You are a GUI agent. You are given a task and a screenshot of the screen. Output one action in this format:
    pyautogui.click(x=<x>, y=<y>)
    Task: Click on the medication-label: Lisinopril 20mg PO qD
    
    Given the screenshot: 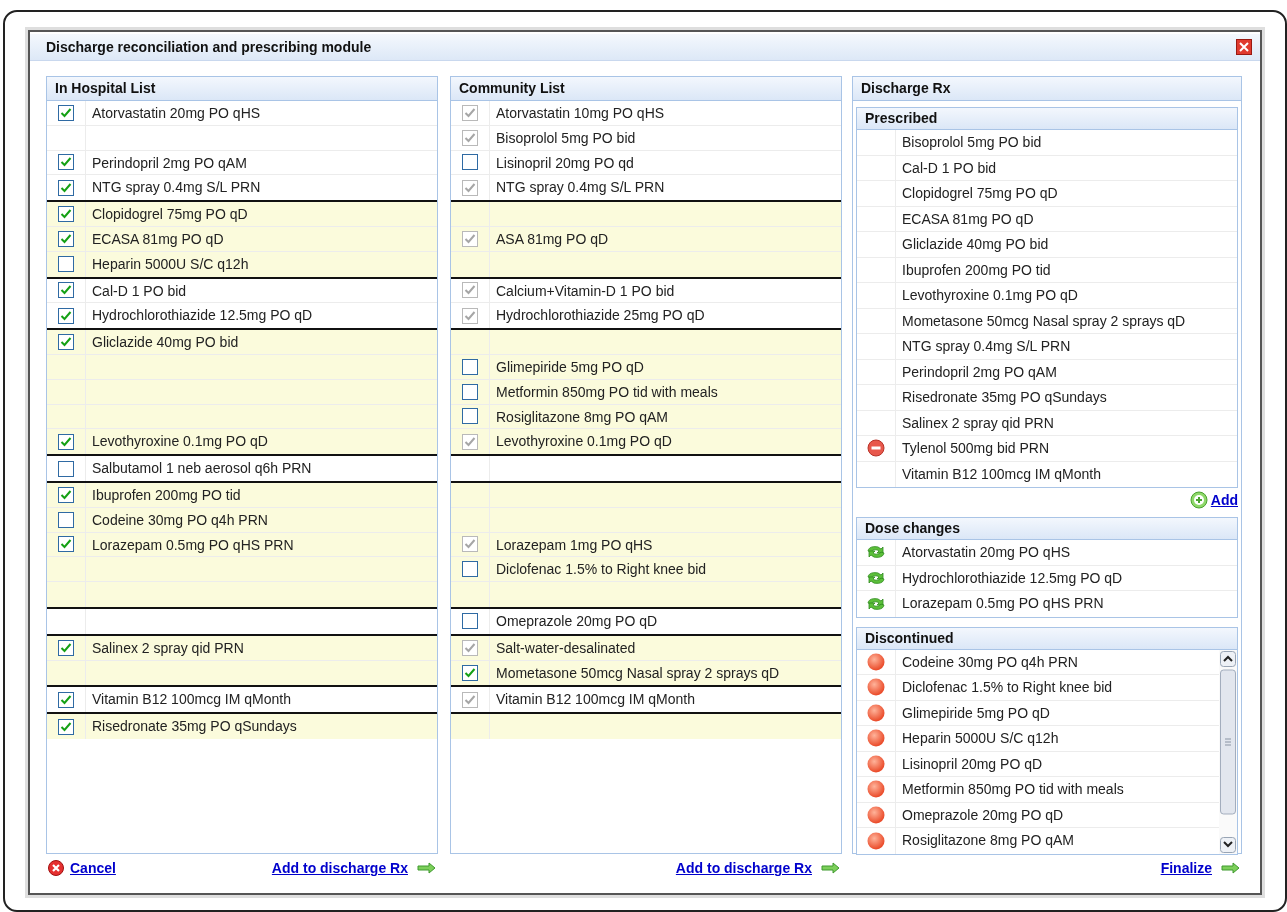 What is the action you would take?
    pyautogui.click(x=972, y=763)
    